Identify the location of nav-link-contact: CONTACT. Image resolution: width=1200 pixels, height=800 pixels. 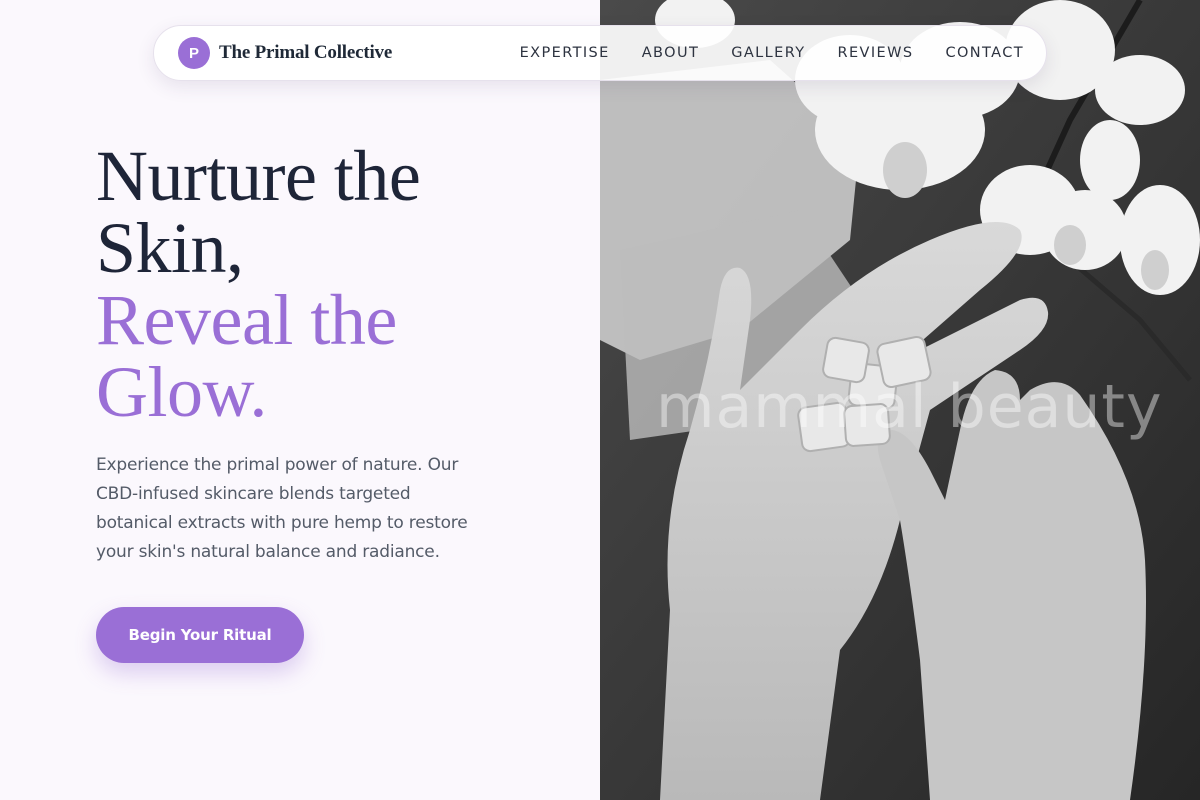
(984, 53).